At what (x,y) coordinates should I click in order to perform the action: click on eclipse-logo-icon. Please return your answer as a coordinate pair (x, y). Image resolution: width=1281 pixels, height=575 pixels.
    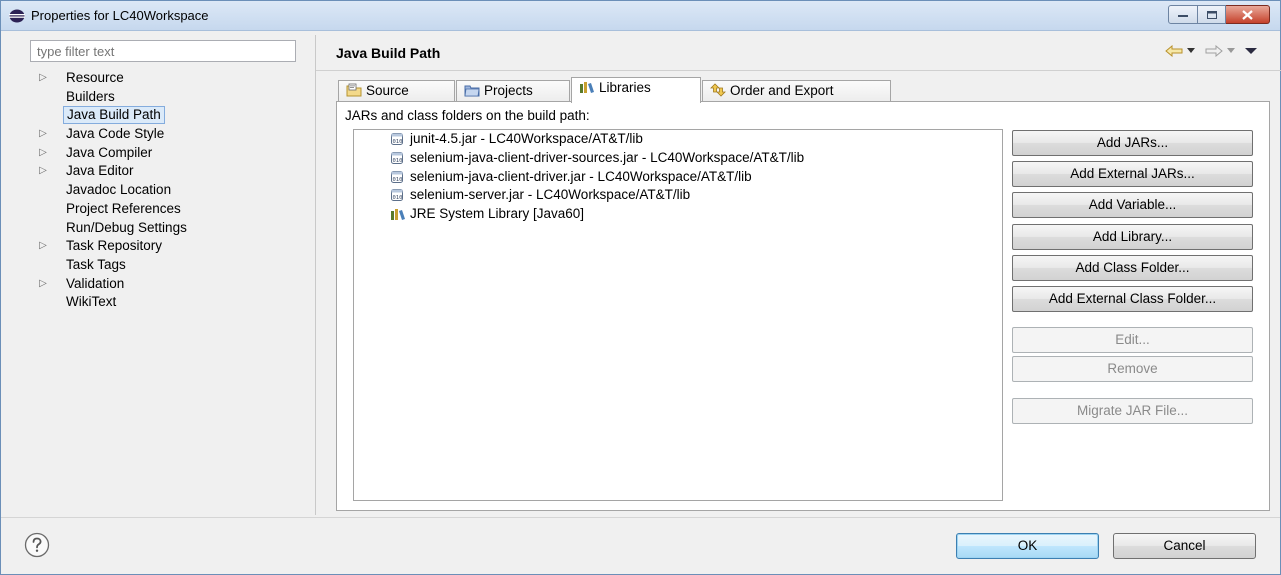
    Looking at the image, I should click on (17, 16).